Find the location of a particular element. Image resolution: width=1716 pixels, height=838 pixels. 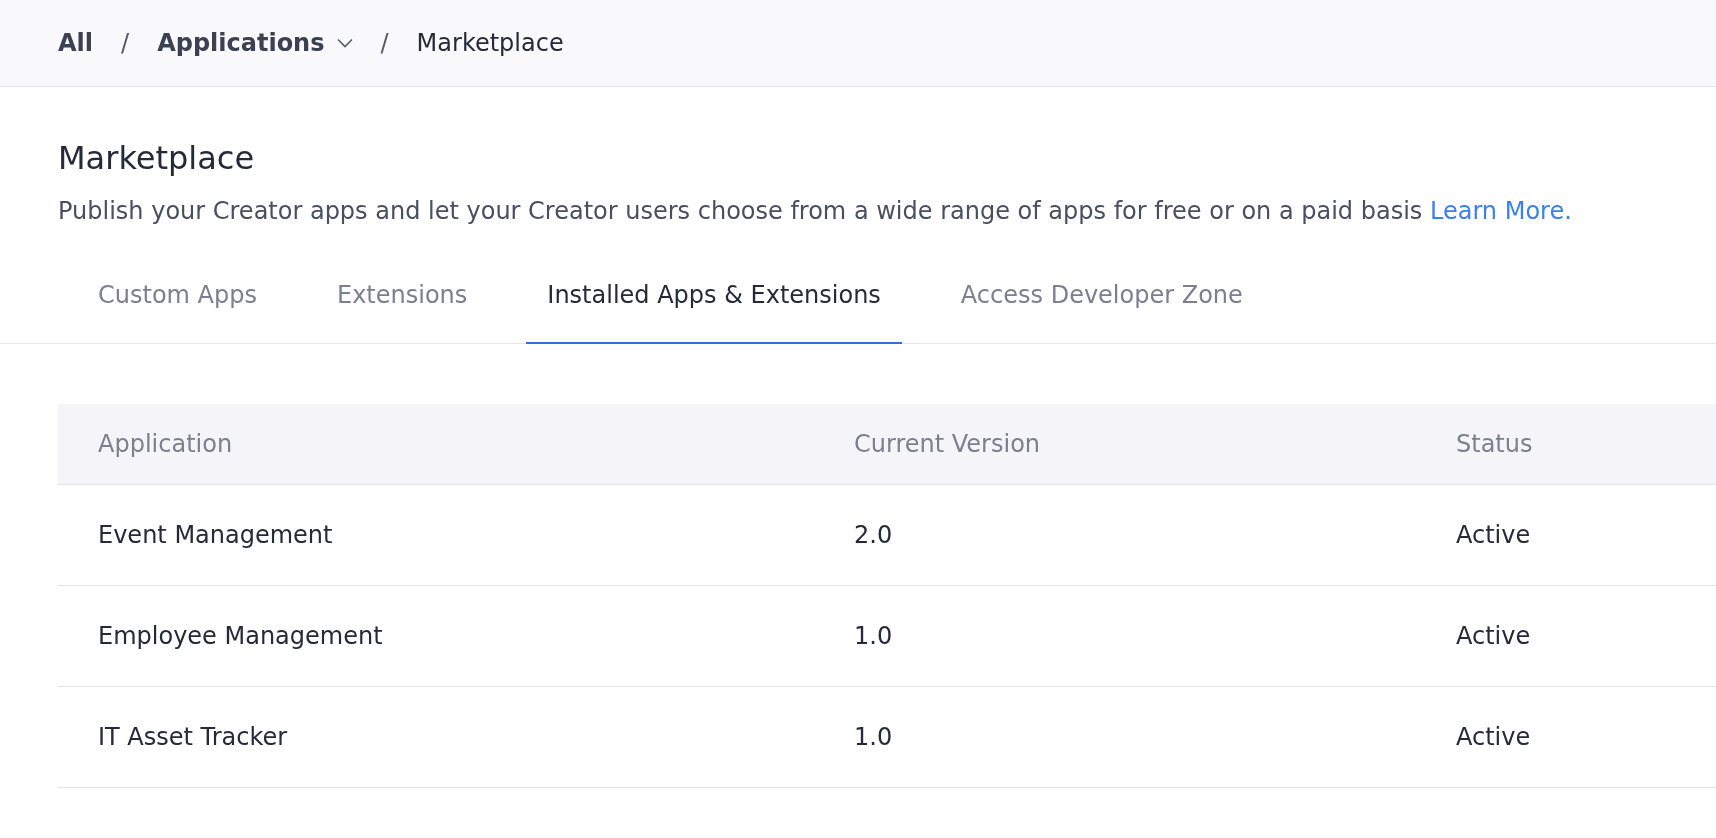

table-cell-text: Event Management is located at coordinates (215, 535).